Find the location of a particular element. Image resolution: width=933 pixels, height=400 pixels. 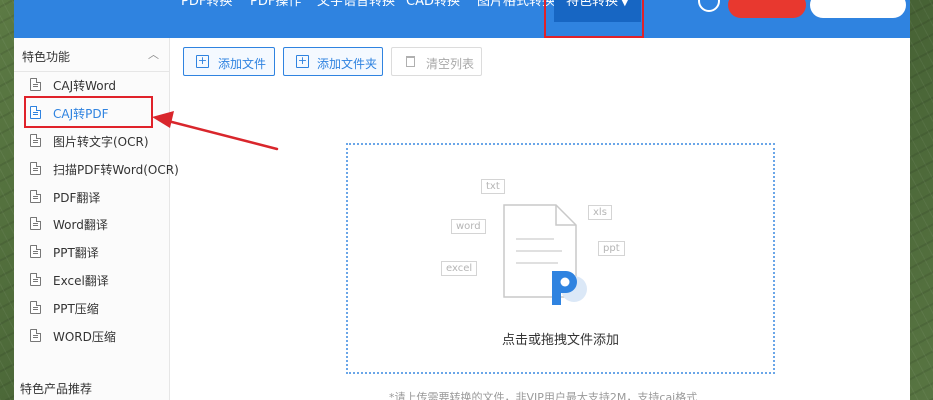

sidebar-section-title: 特色功能 is located at coordinates (46, 57).